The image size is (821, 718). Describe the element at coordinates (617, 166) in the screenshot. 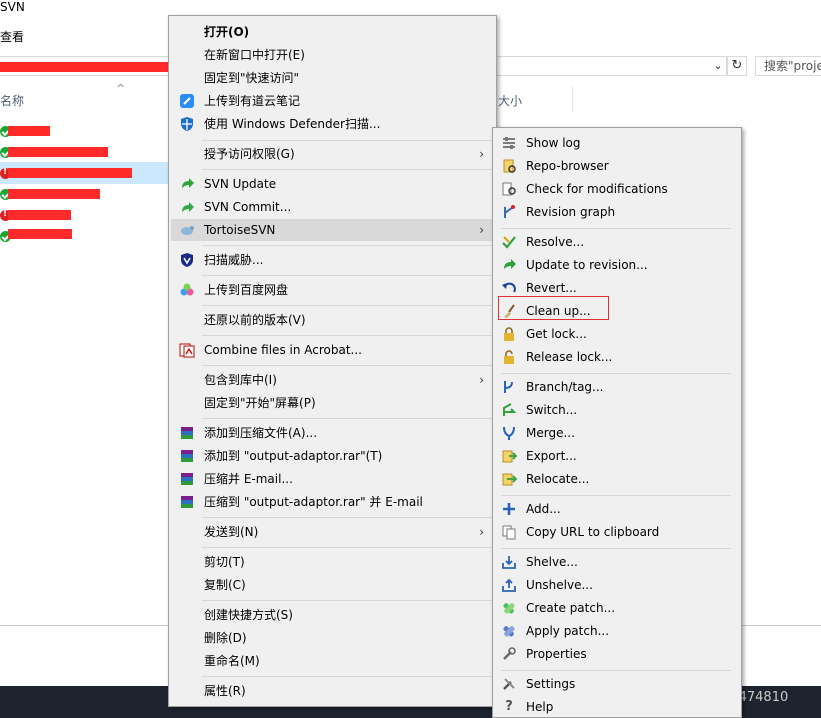

I see `svn-item-repo-browser: Repo-browser` at that location.